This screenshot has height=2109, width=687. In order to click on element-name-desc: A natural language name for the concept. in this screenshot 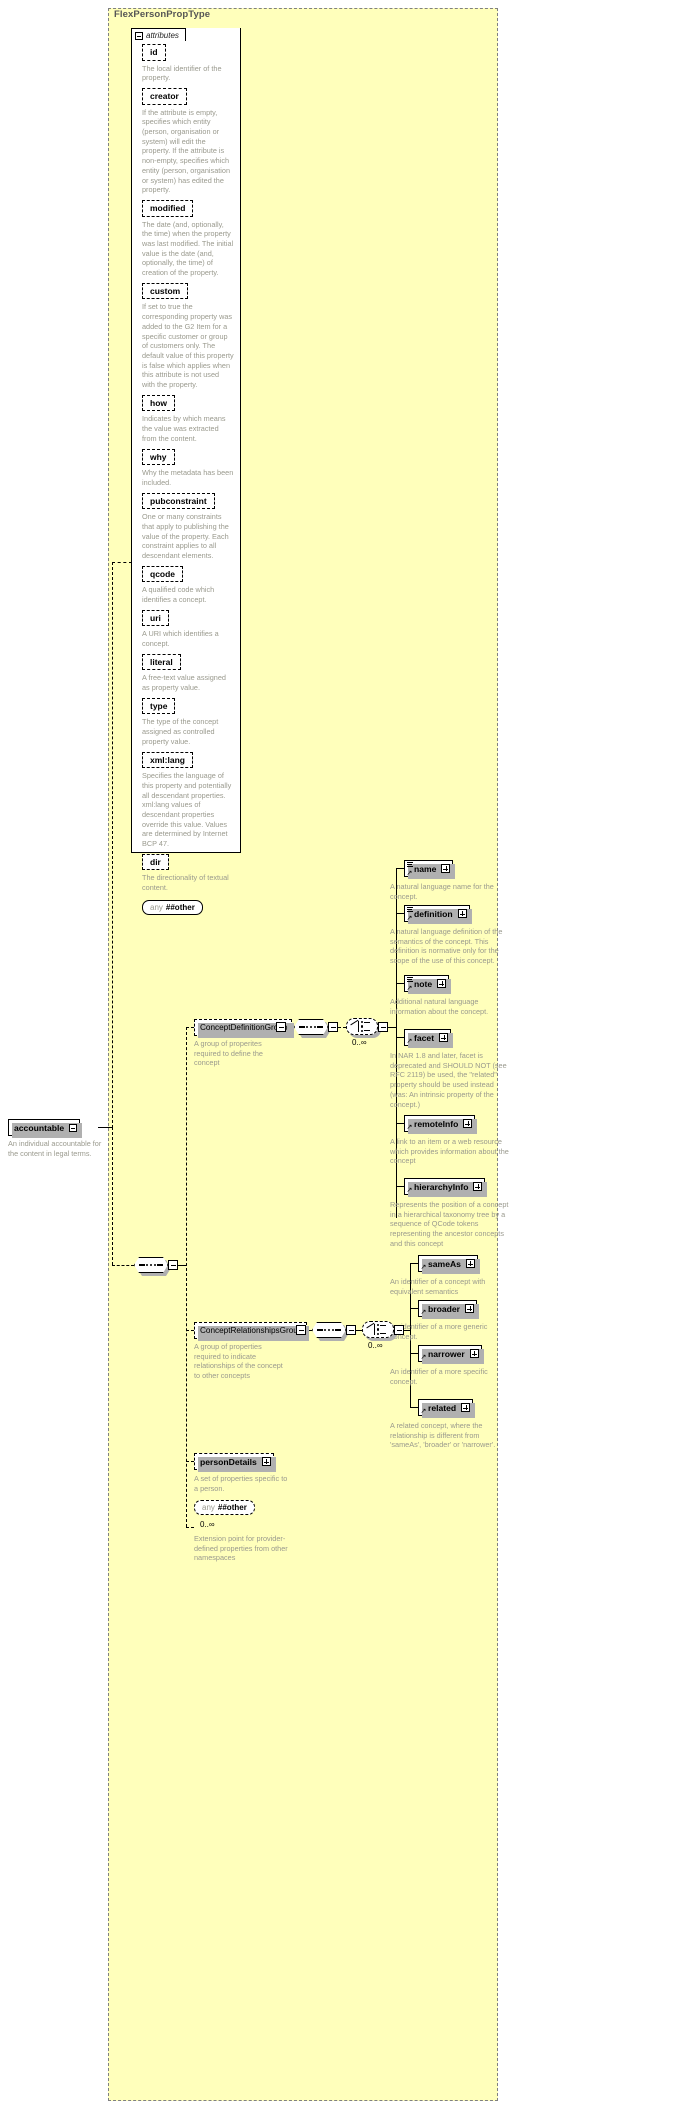, I will do `click(442, 891)`.